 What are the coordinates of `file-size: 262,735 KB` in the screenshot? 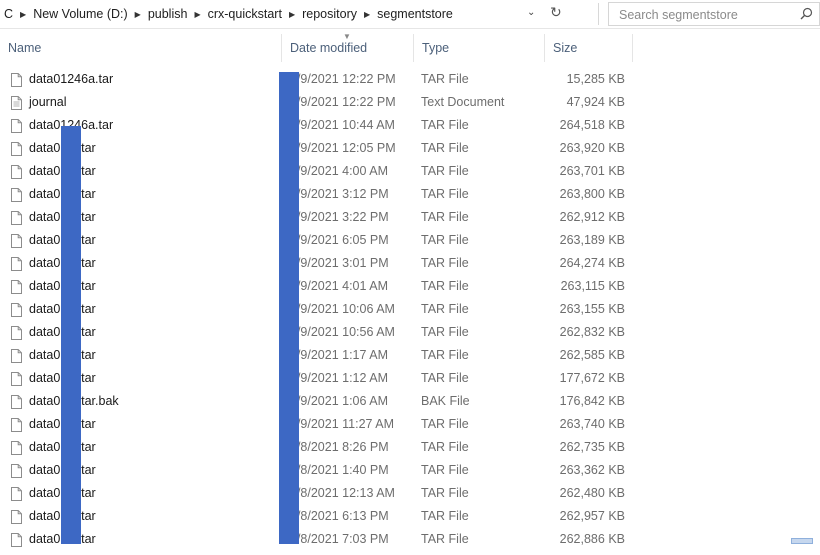 It's located at (592, 447).